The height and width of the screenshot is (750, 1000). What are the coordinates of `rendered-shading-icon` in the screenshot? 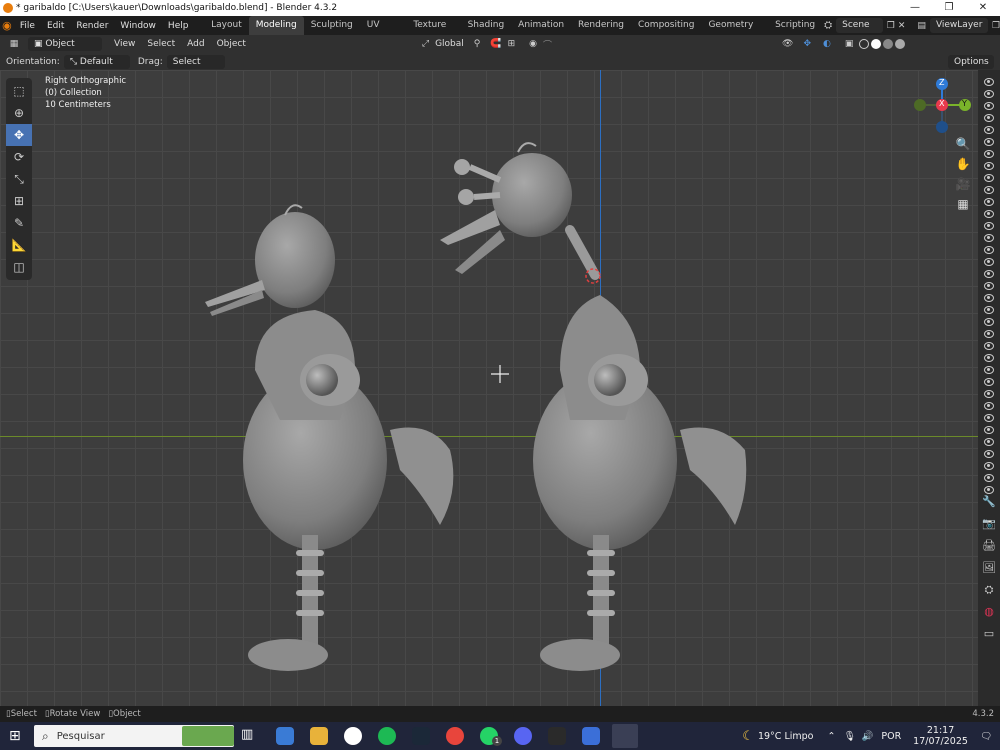 It's located at (900, 44).